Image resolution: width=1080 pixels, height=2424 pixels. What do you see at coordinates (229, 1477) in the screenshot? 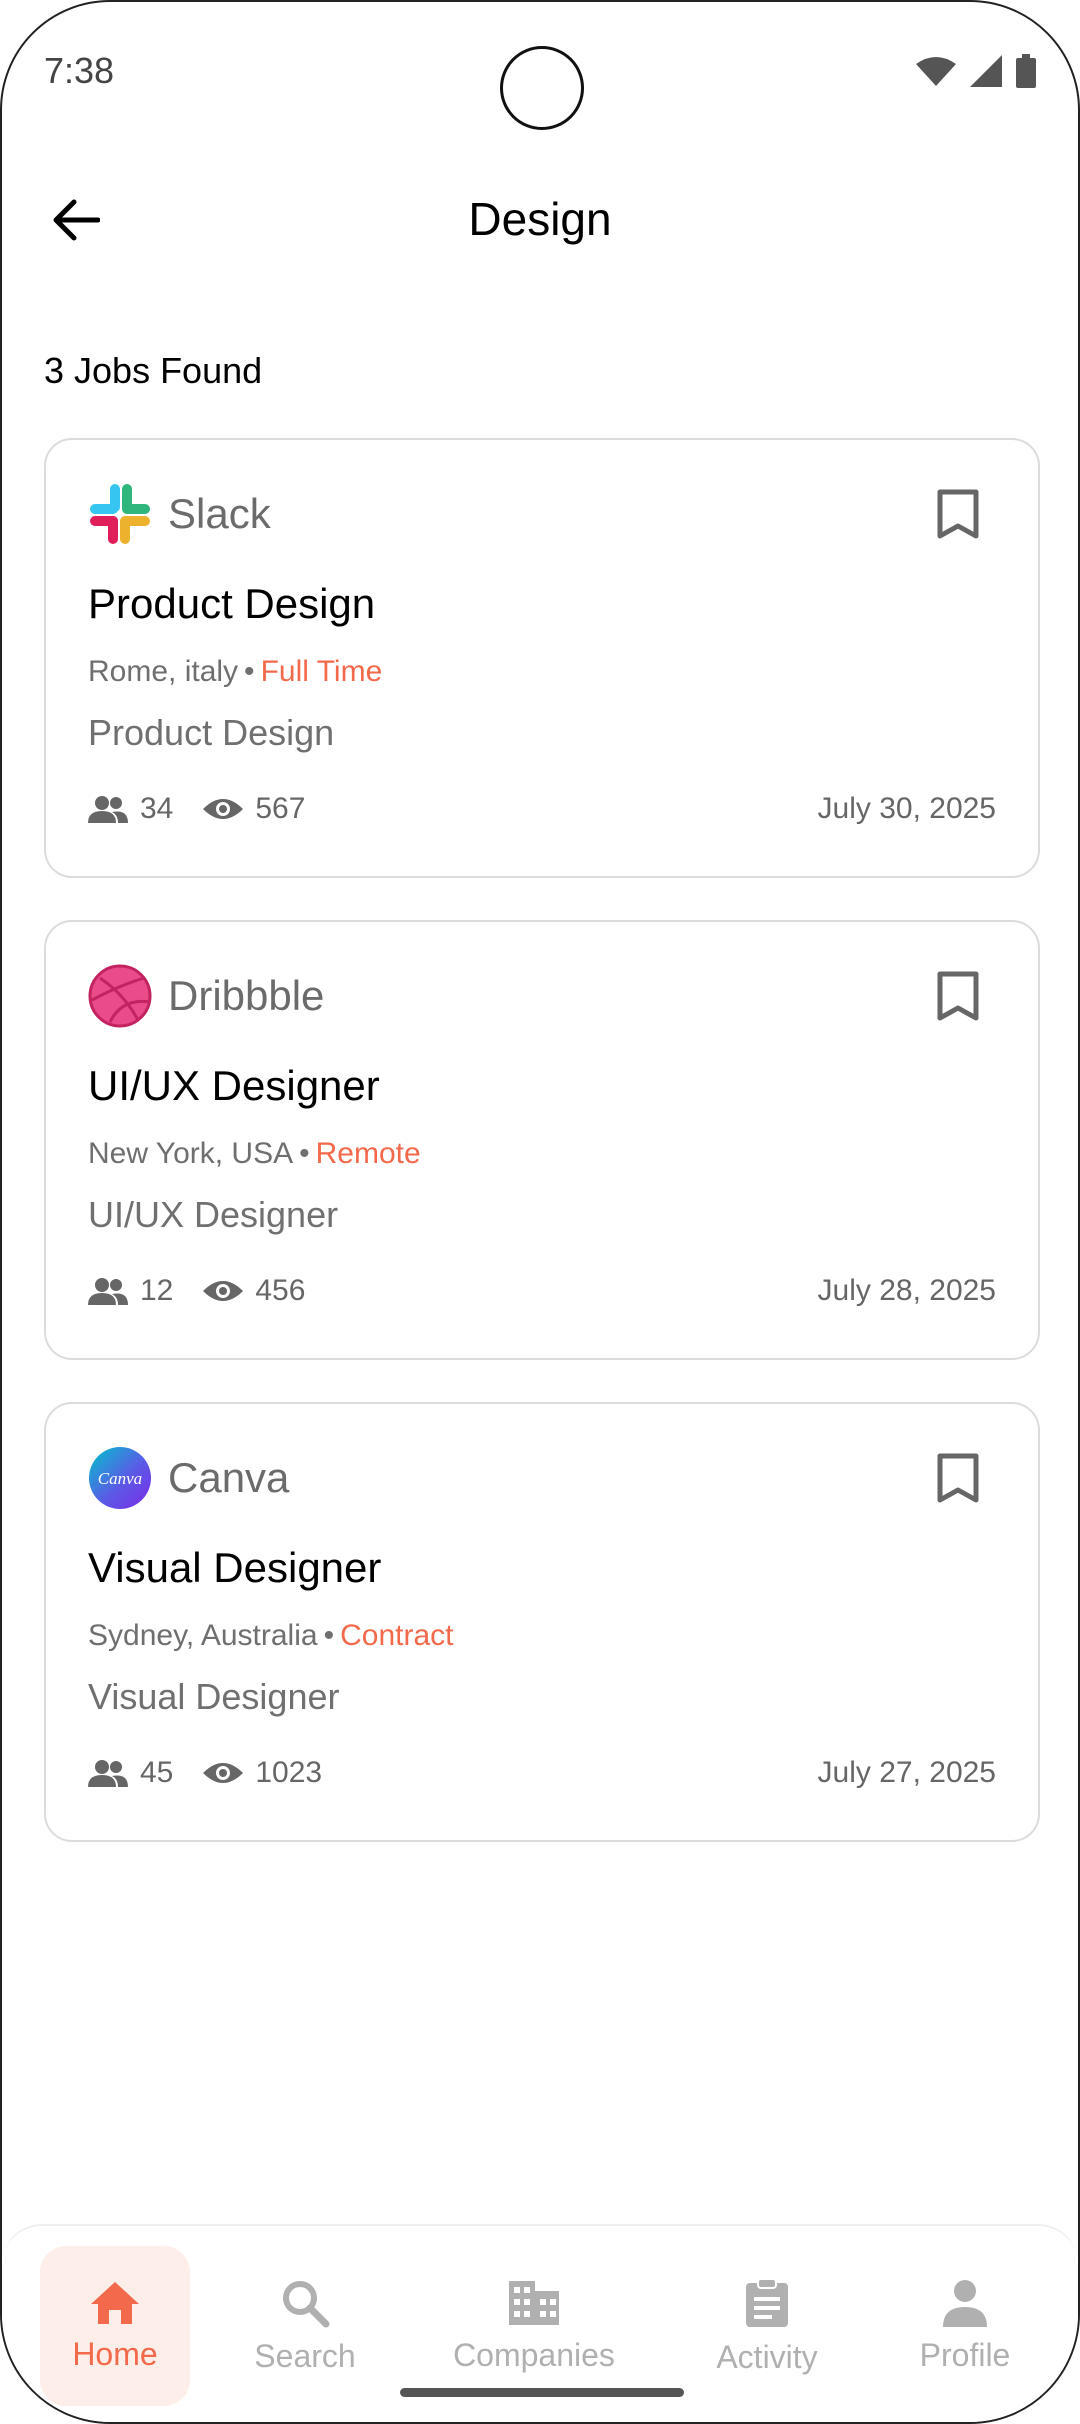
I see `company-name: Canva` at bounding box center [229, 1477].